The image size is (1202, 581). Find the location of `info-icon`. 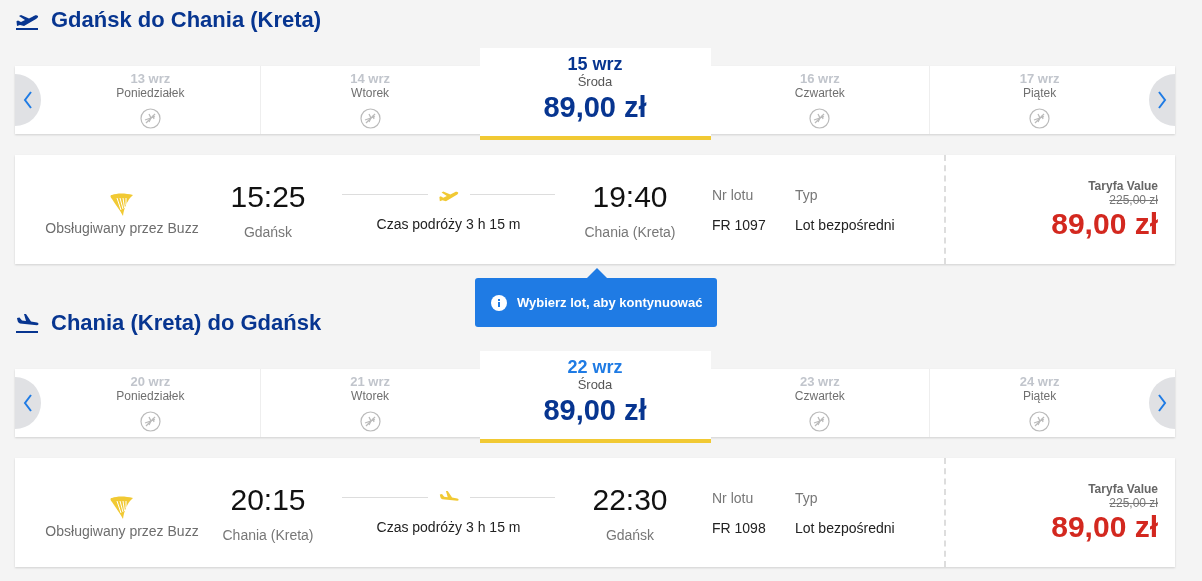

info-icon is located at coordinates (499, 302).